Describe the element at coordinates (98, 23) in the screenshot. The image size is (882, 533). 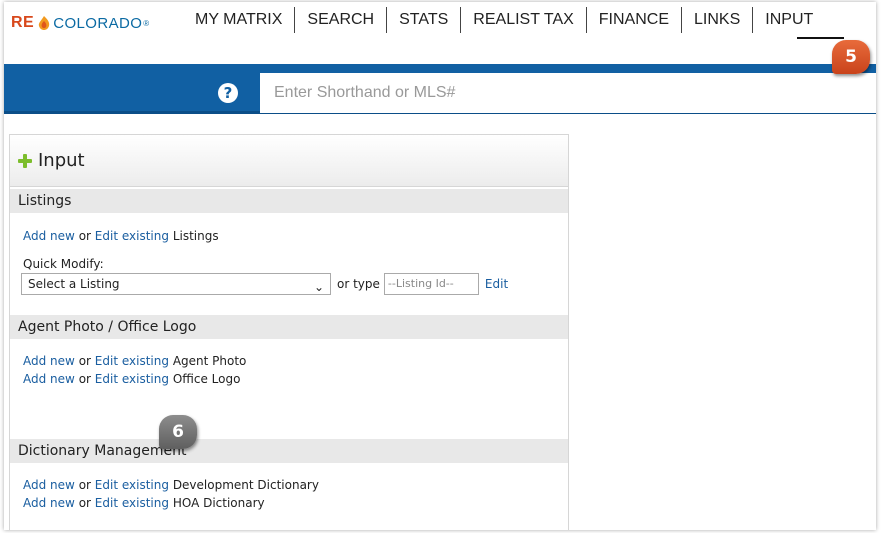
I see `logo-colorado-text: COLORADO` at that location.